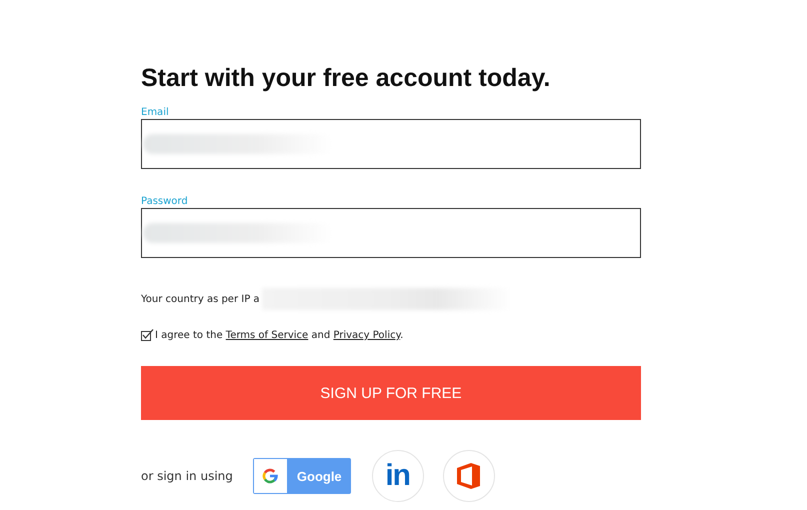 This screenshot has width=807, height=510. I want to click on privacy-link: Privacy Policy, so click(366, 335).